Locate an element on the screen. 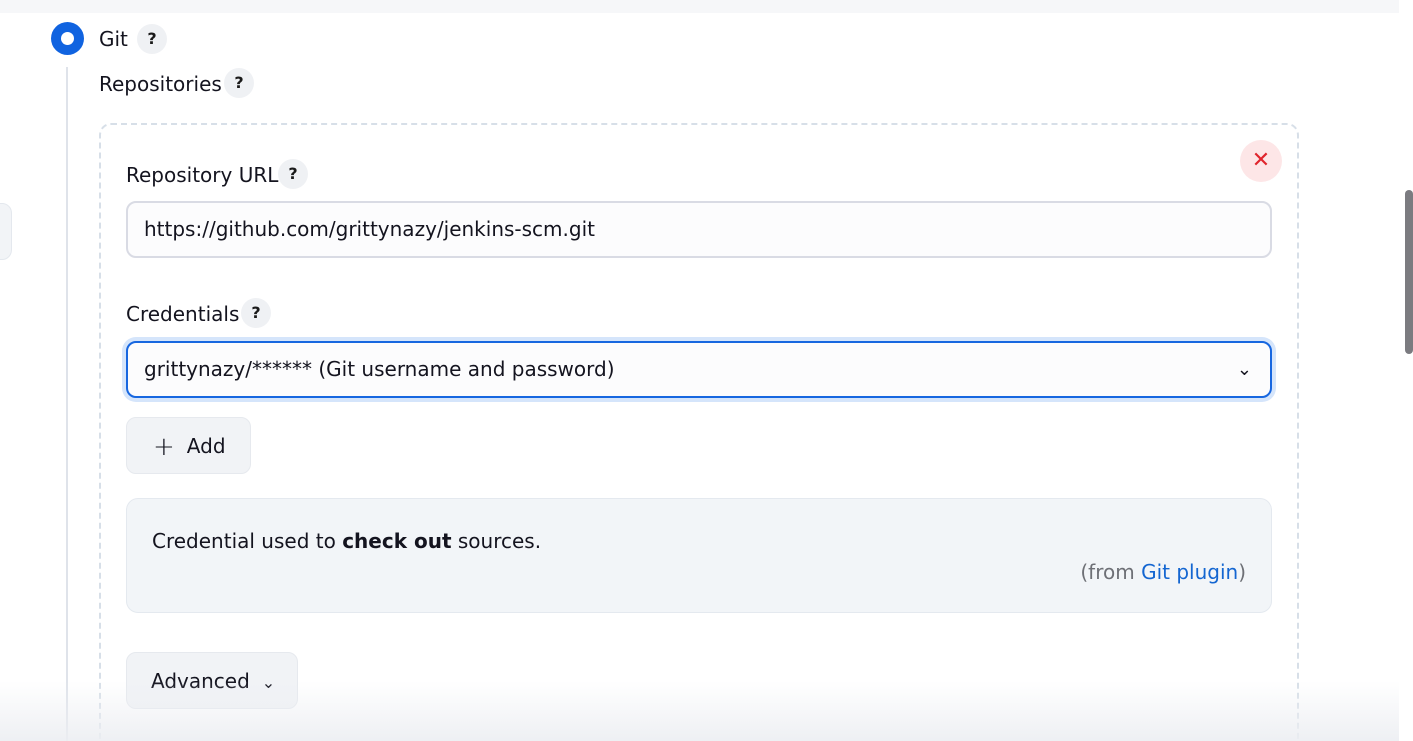  advanced-button: Advanced ⌄ is located at coordinates (212, 680).